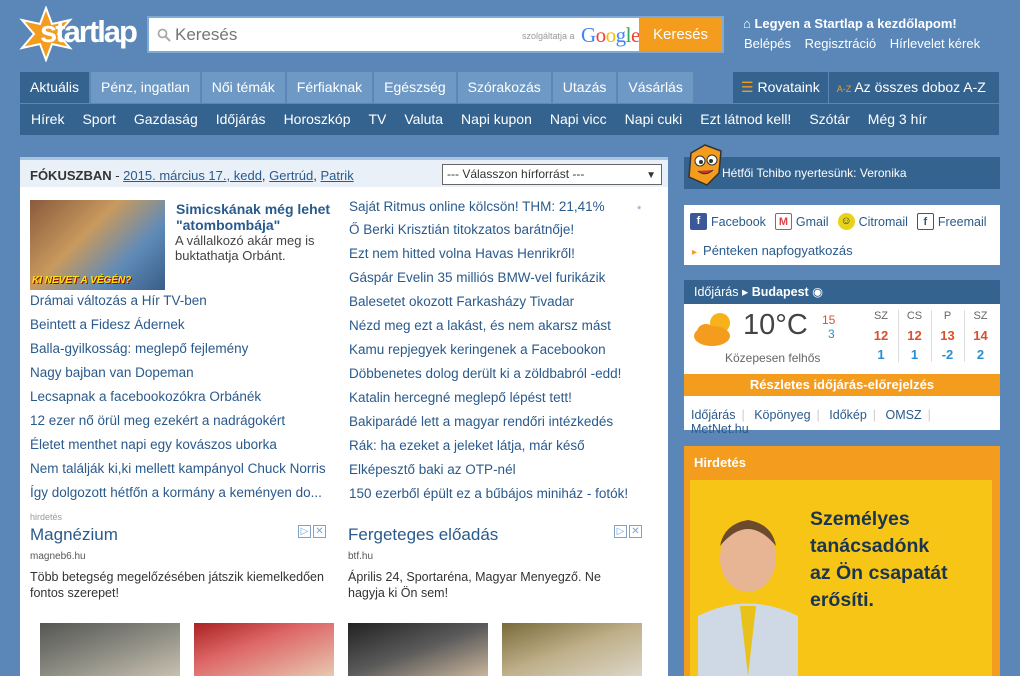  Describe the element at coordinates (345, 35) in the screenshot. I see `search-input` at that location.